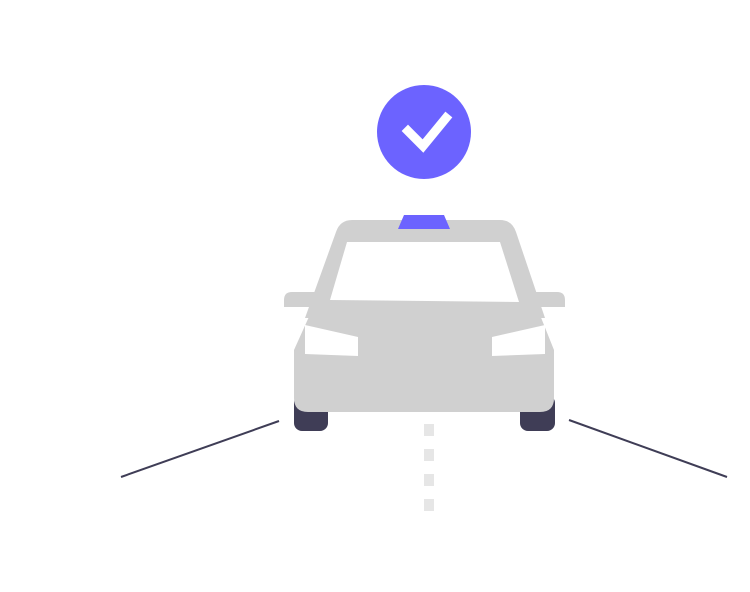  What do you see at coordinates (424, 222) in the screenshot?
I see `taxi-roof-light` at bounding box center [424, 222].